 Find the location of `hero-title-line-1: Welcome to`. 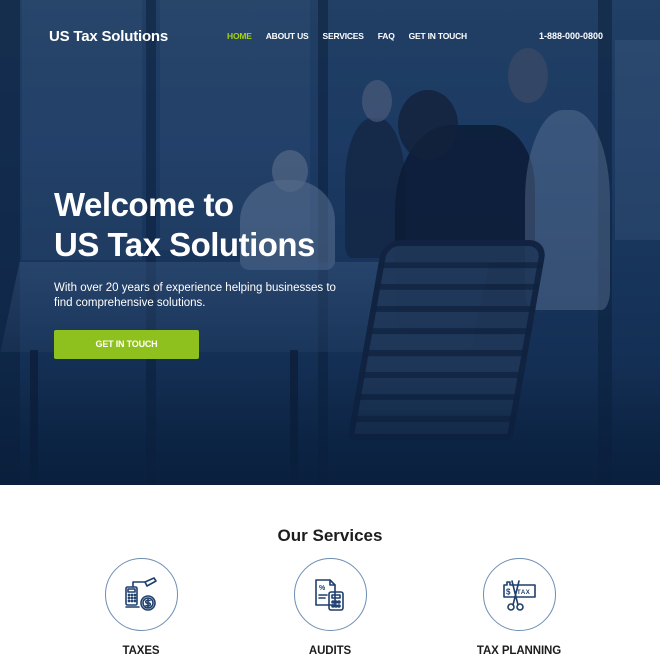

hero-title-line-1: Welcome to is located at coordinates (144, 204).